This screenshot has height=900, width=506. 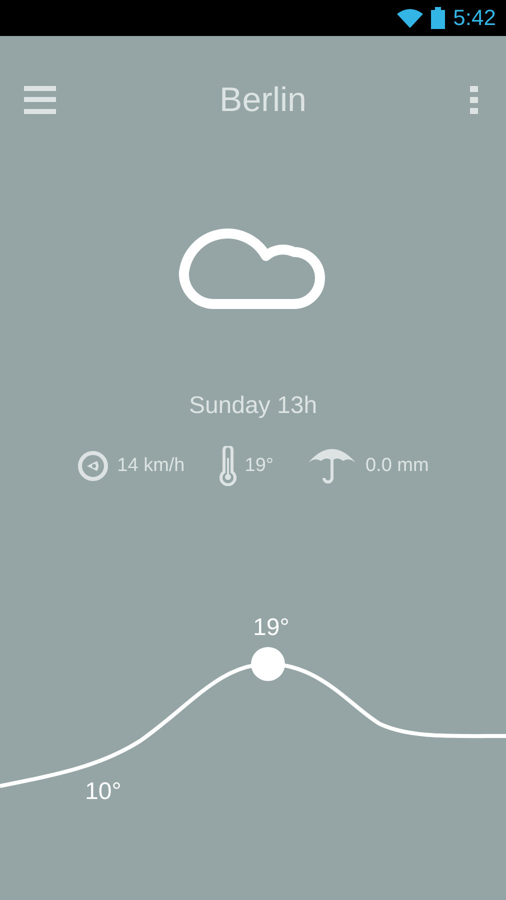 What do you see at coordinates (151, 466) in the screenshot?
I see `detail-value: 14 km/h` at bounding box center [151, 466].